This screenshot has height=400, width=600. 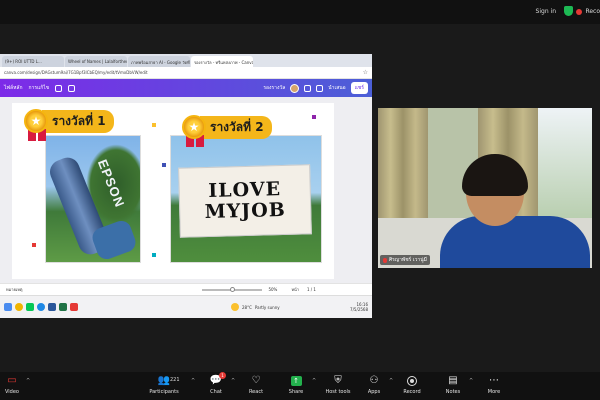 I want to click on ilovemyjob-sign: ILOVE MYJOB, so click(x=245, y=201).